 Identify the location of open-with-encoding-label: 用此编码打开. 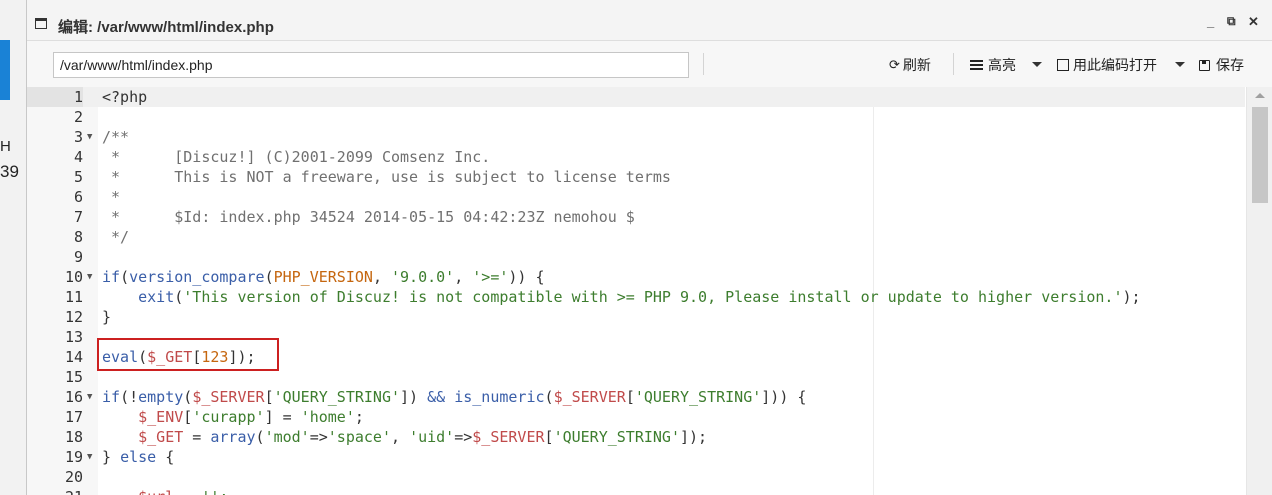
(1115, 65).